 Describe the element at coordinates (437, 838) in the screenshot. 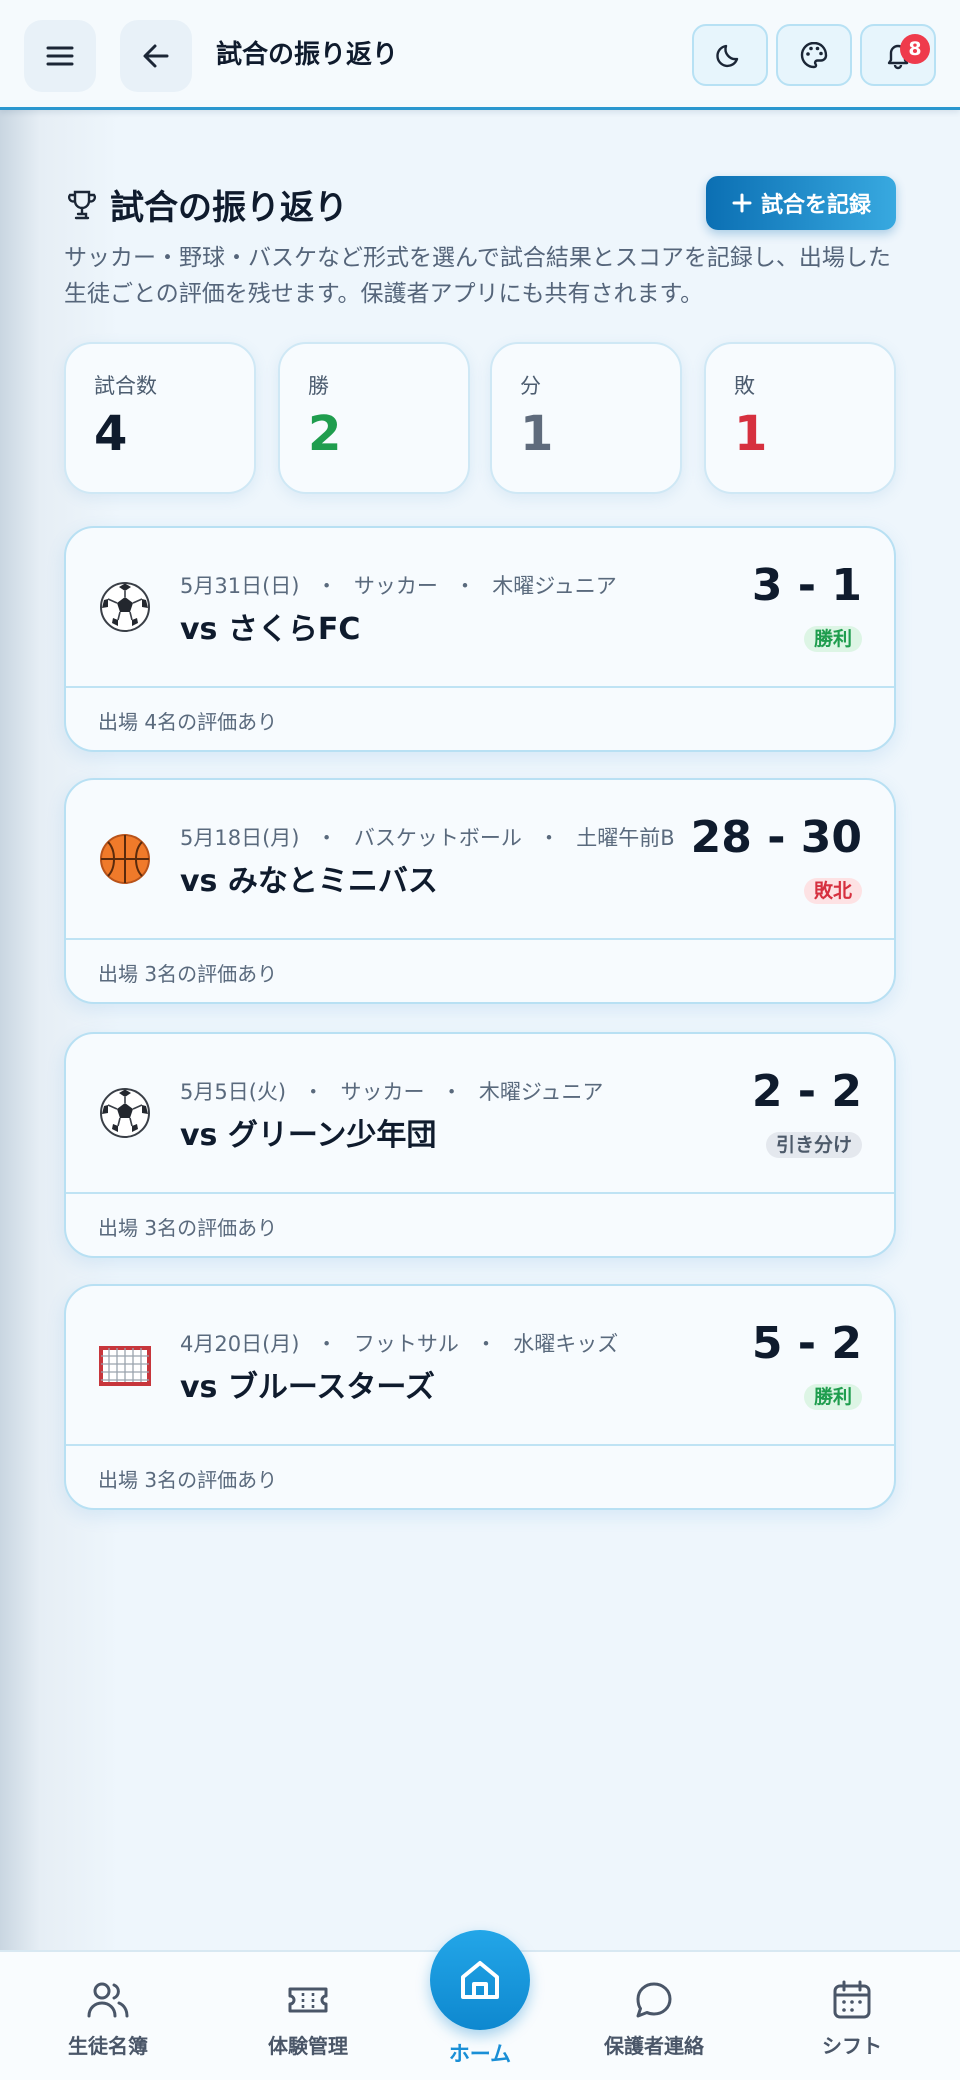

I see `match-sport: バスケットボール` at that location.